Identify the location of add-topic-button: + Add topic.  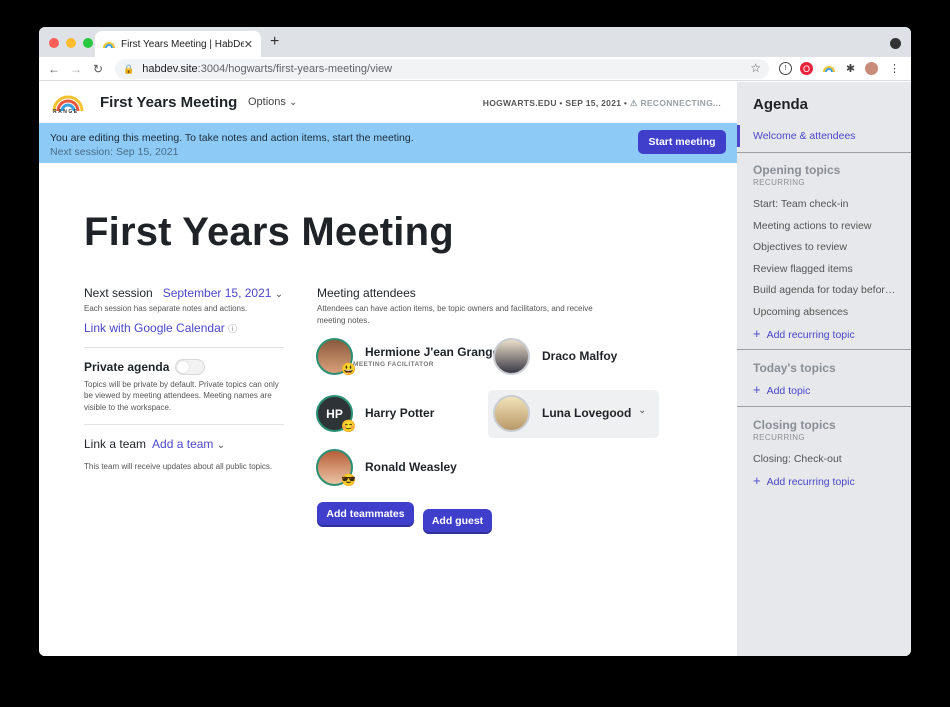
(781, 389).